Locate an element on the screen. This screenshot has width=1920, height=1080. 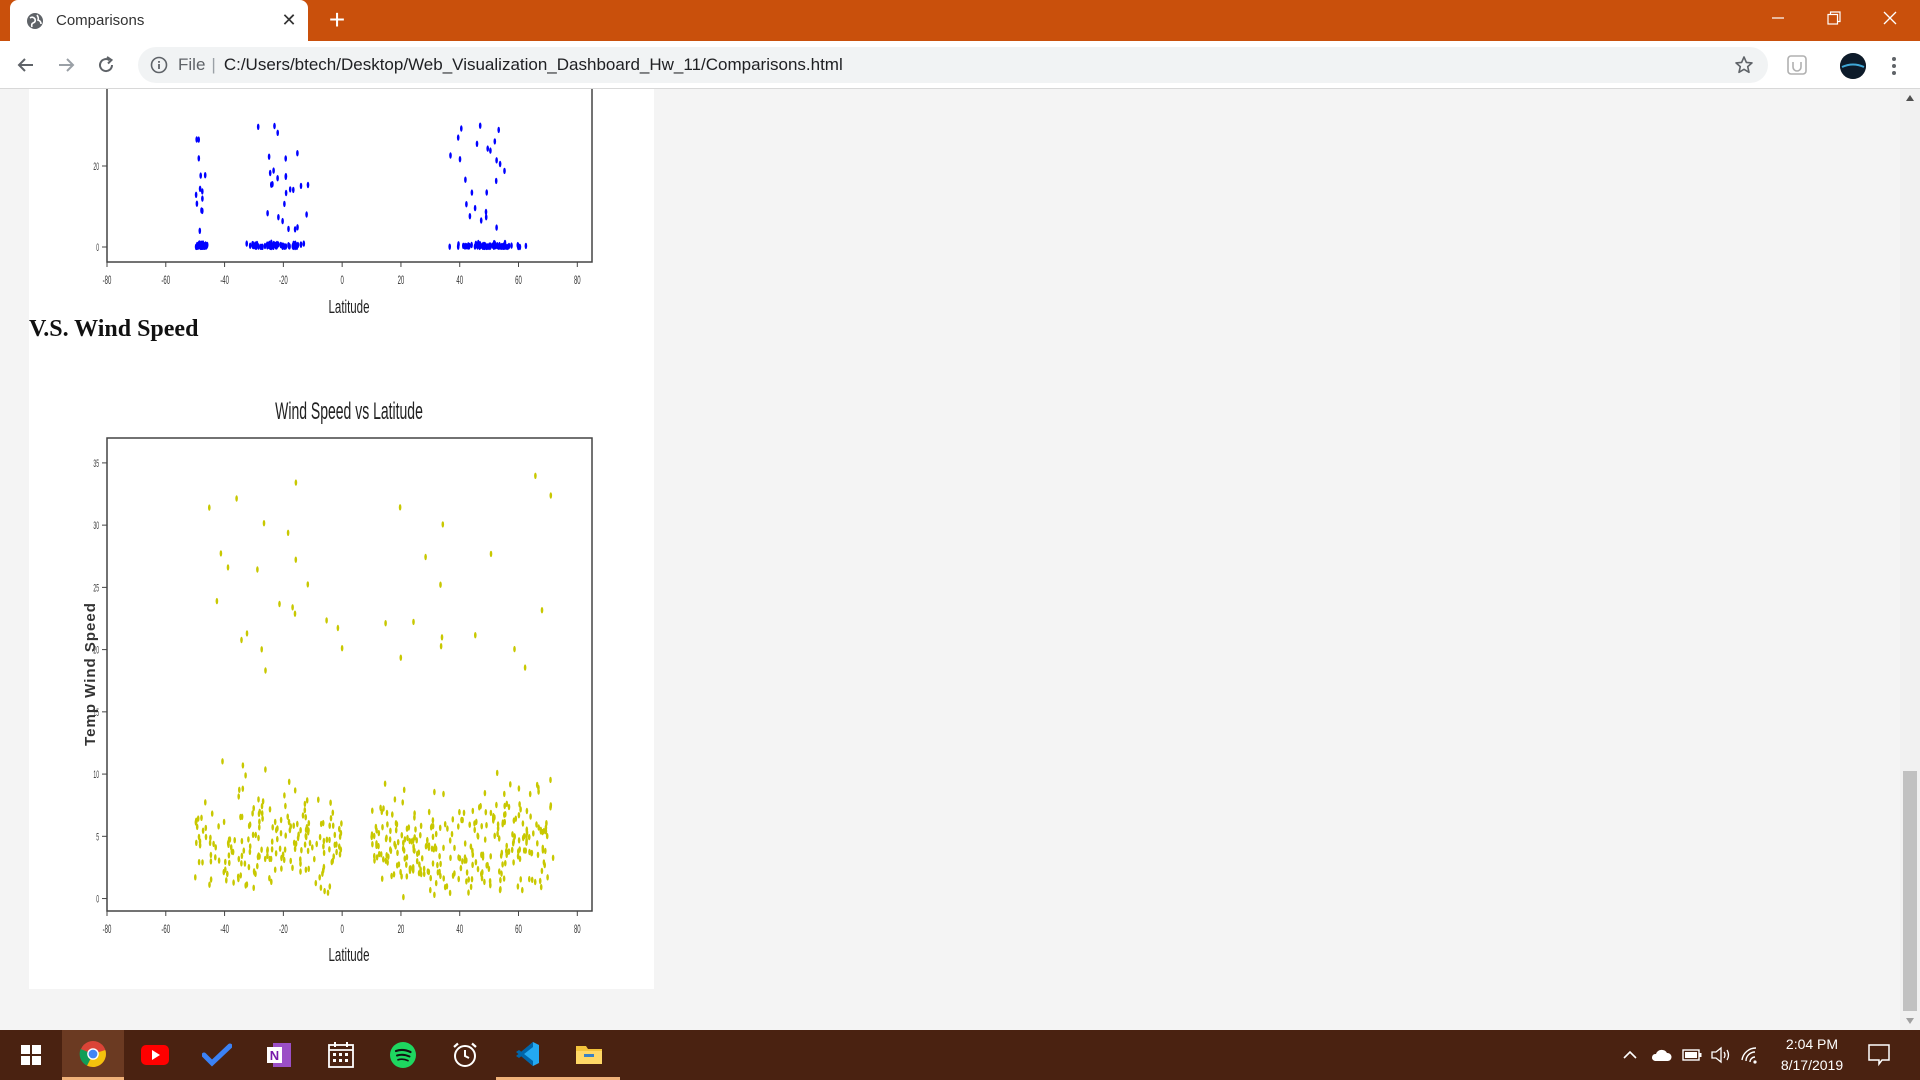
taskbar-vscode is located at coordinates (527, 1055).